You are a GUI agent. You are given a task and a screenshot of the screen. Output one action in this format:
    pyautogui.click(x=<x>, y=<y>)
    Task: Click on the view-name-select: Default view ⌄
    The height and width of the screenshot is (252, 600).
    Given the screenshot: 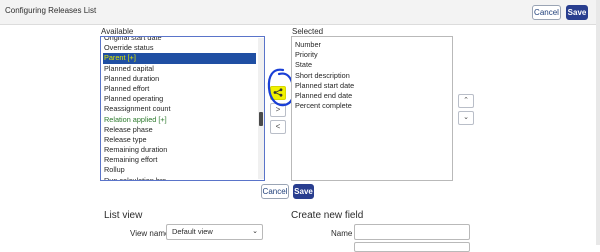 What is the action you would take?
    pyautogui.click(x=214, y=232)
    